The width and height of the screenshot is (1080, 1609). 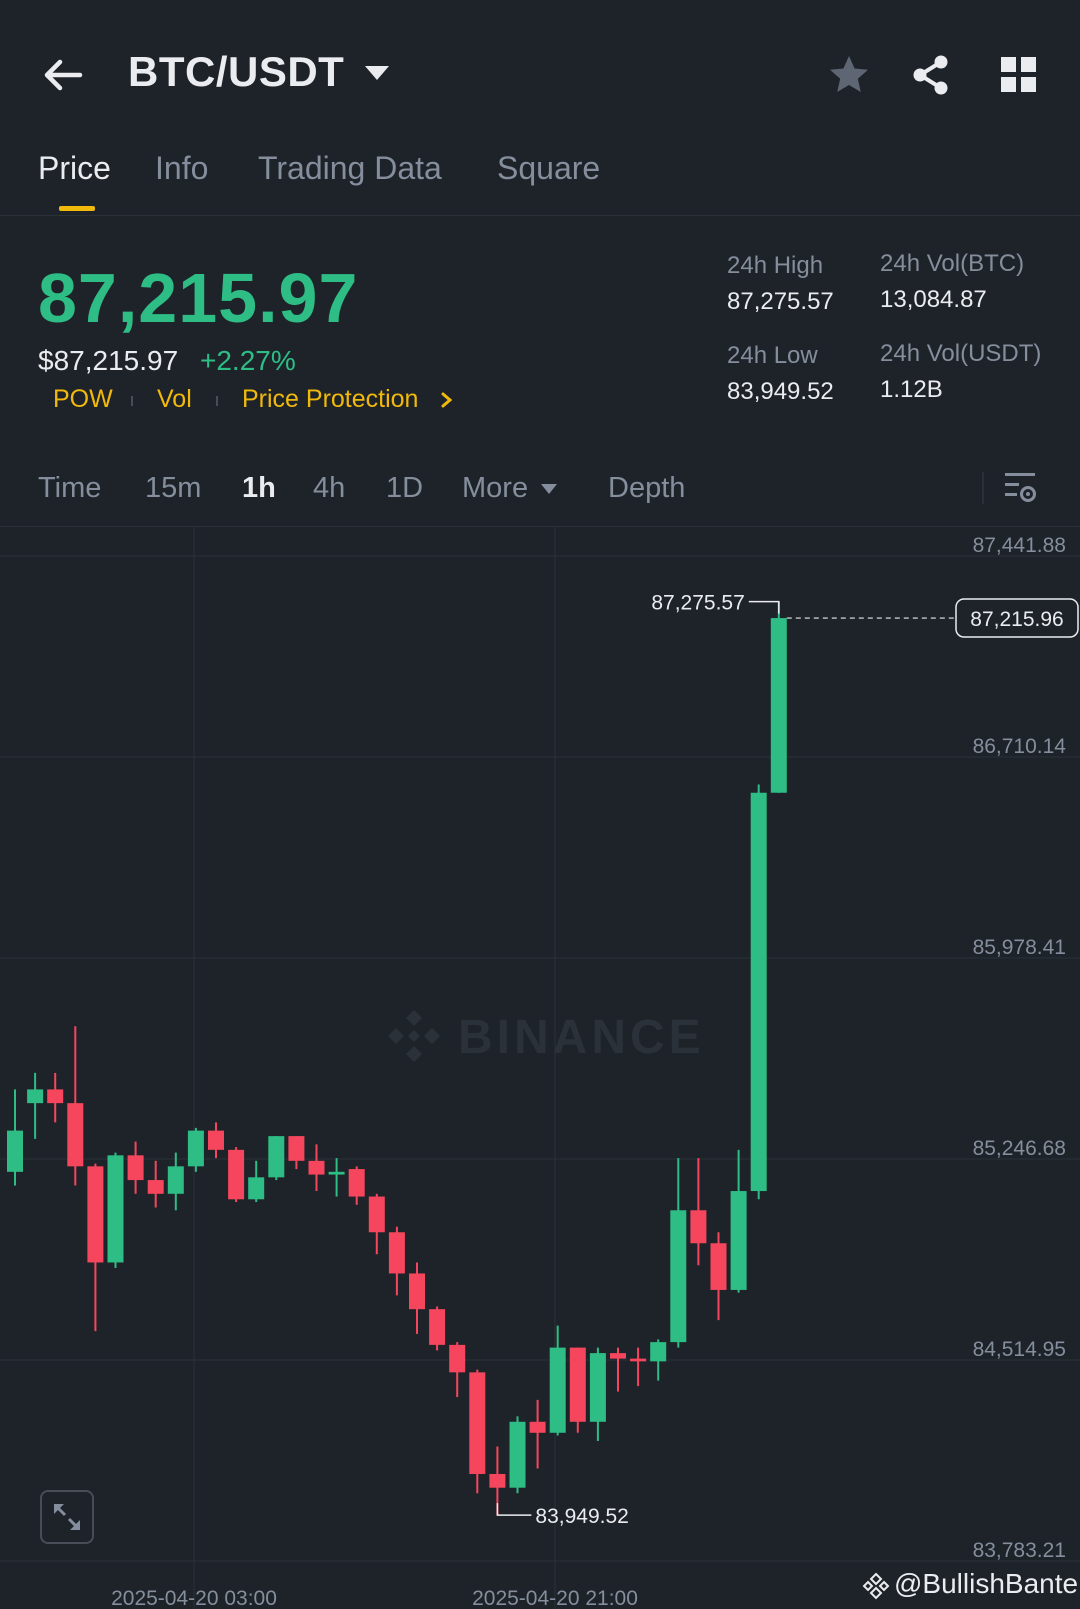 I want to click on timeframe-more: More, so click(x=495, y=488).